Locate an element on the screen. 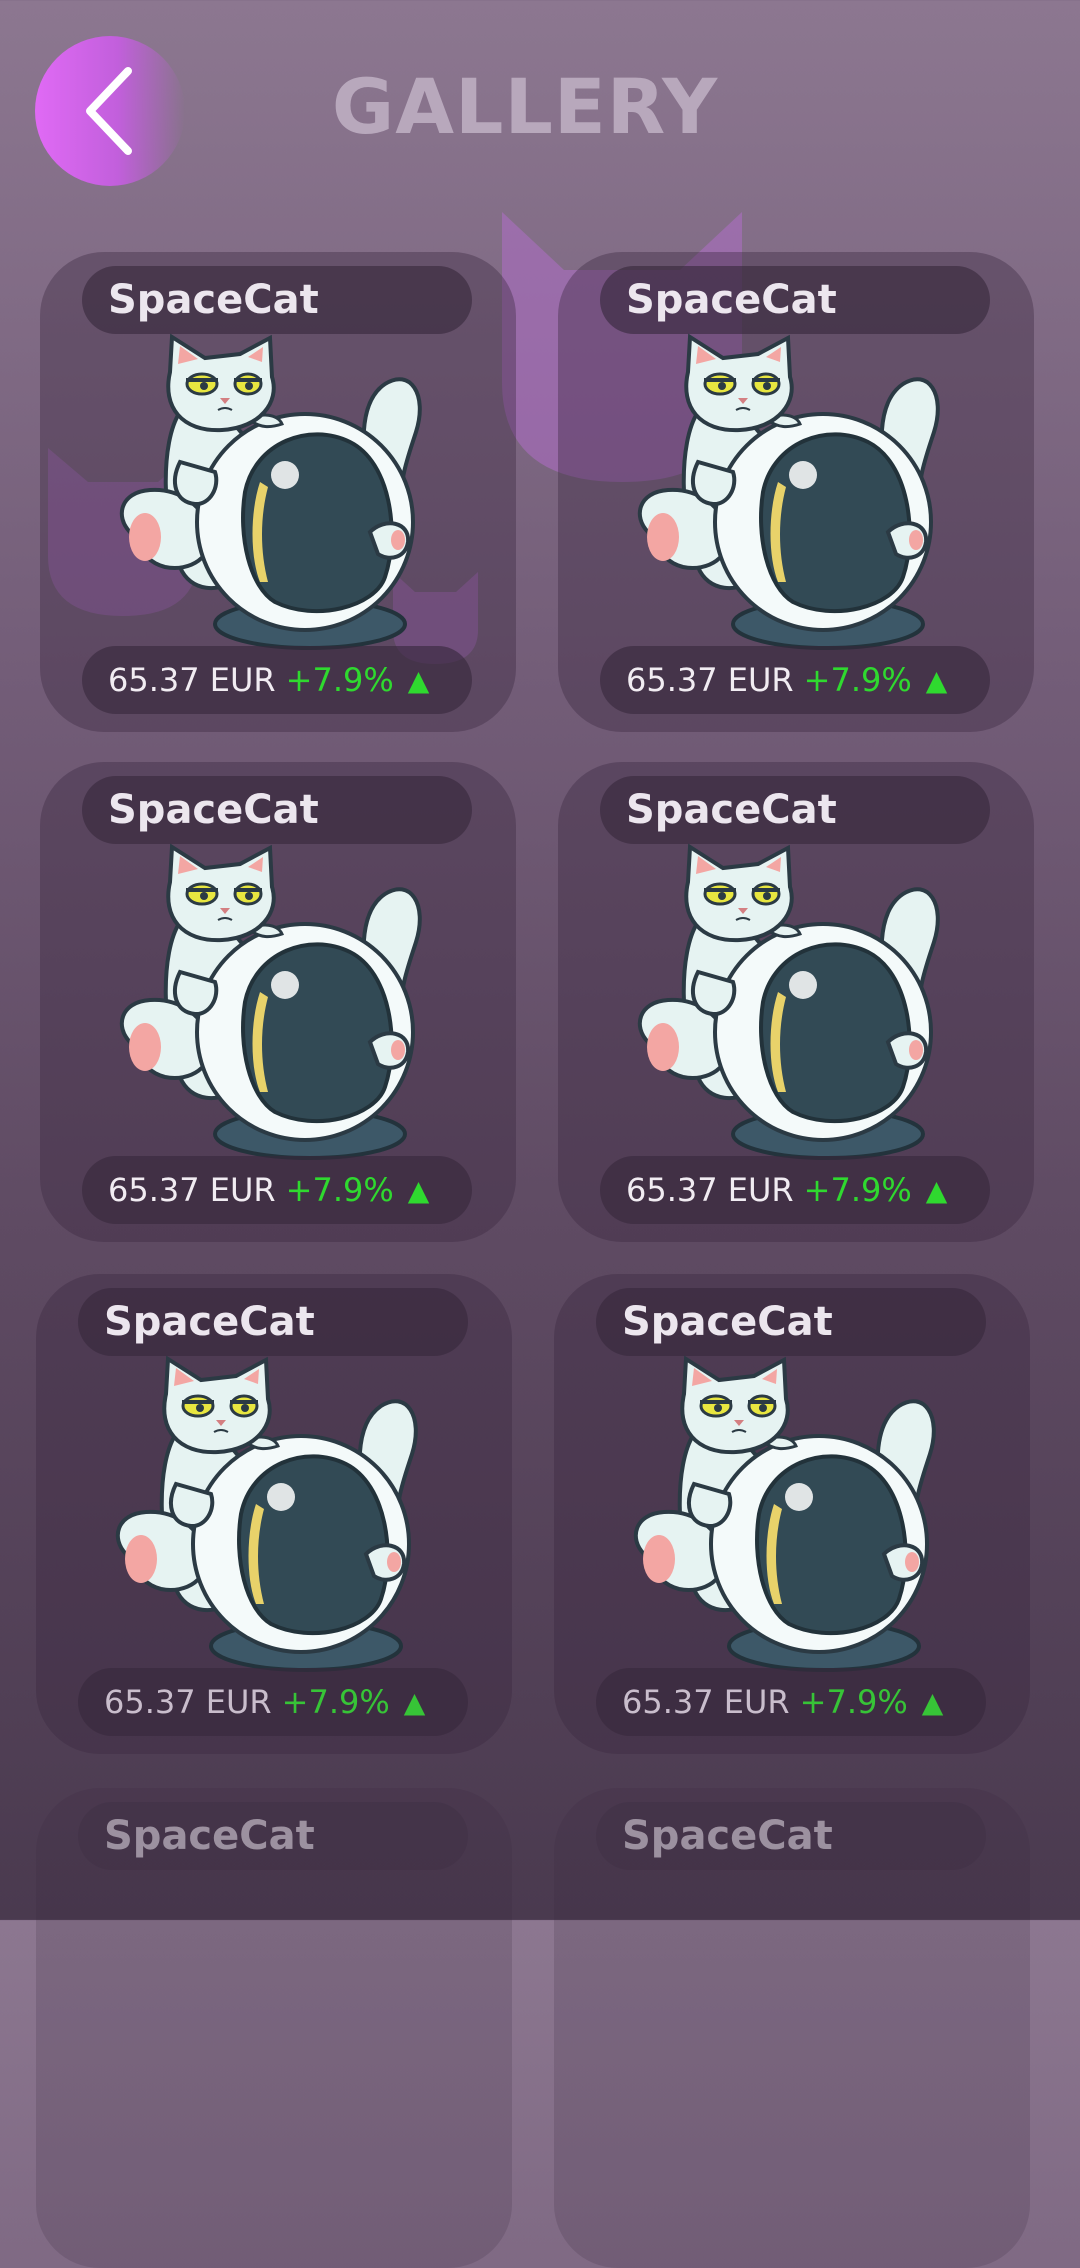 Image resolution: width=1080 pixels, height=2268 pixels. page-title: GALLERY is located at coordinates (525, 106).